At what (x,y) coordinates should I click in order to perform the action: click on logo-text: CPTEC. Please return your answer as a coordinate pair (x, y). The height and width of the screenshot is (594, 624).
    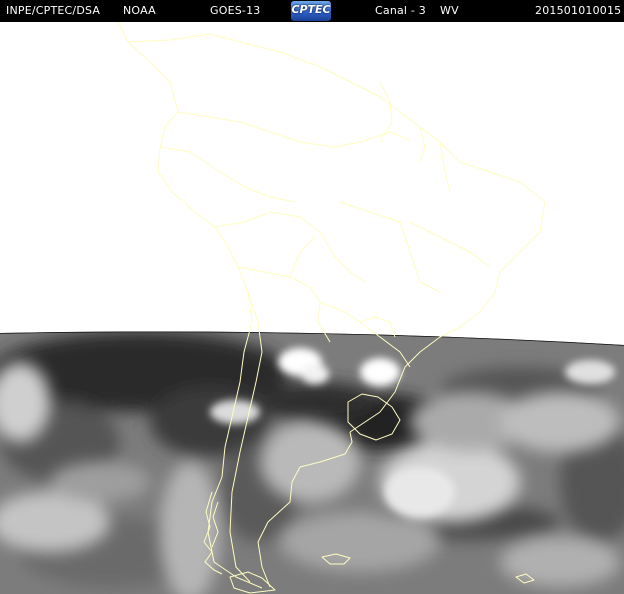
    Looking at the image, I should click on (311, 9).